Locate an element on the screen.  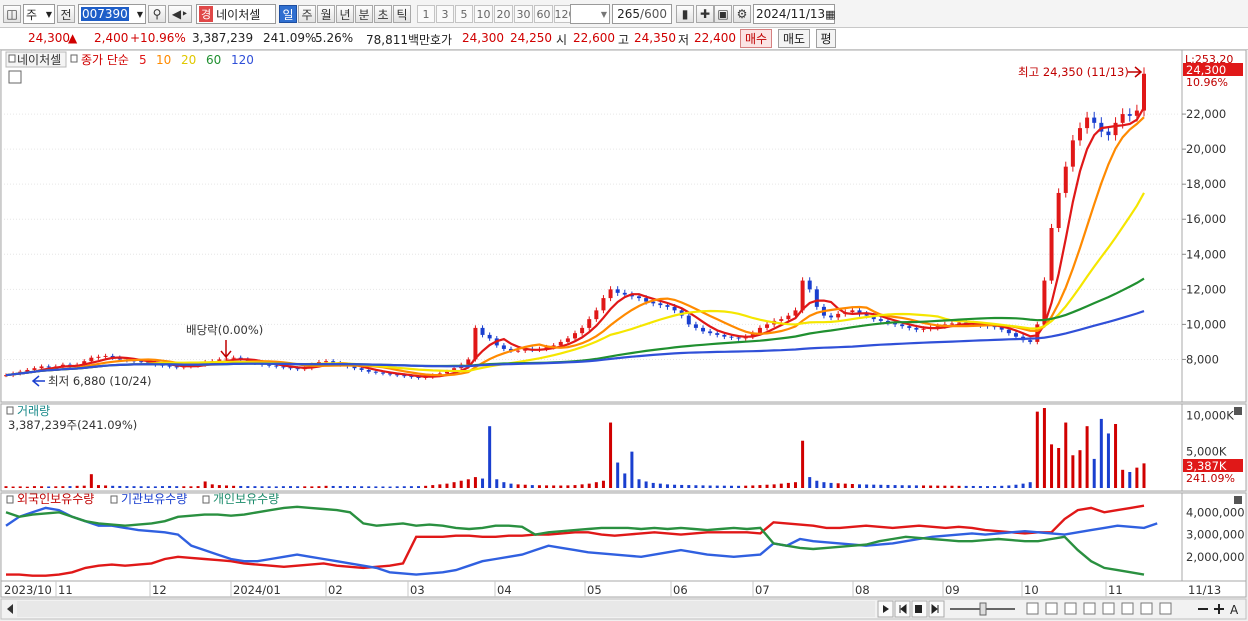
save-icon: ▣ is located at coordinates (723, 14).